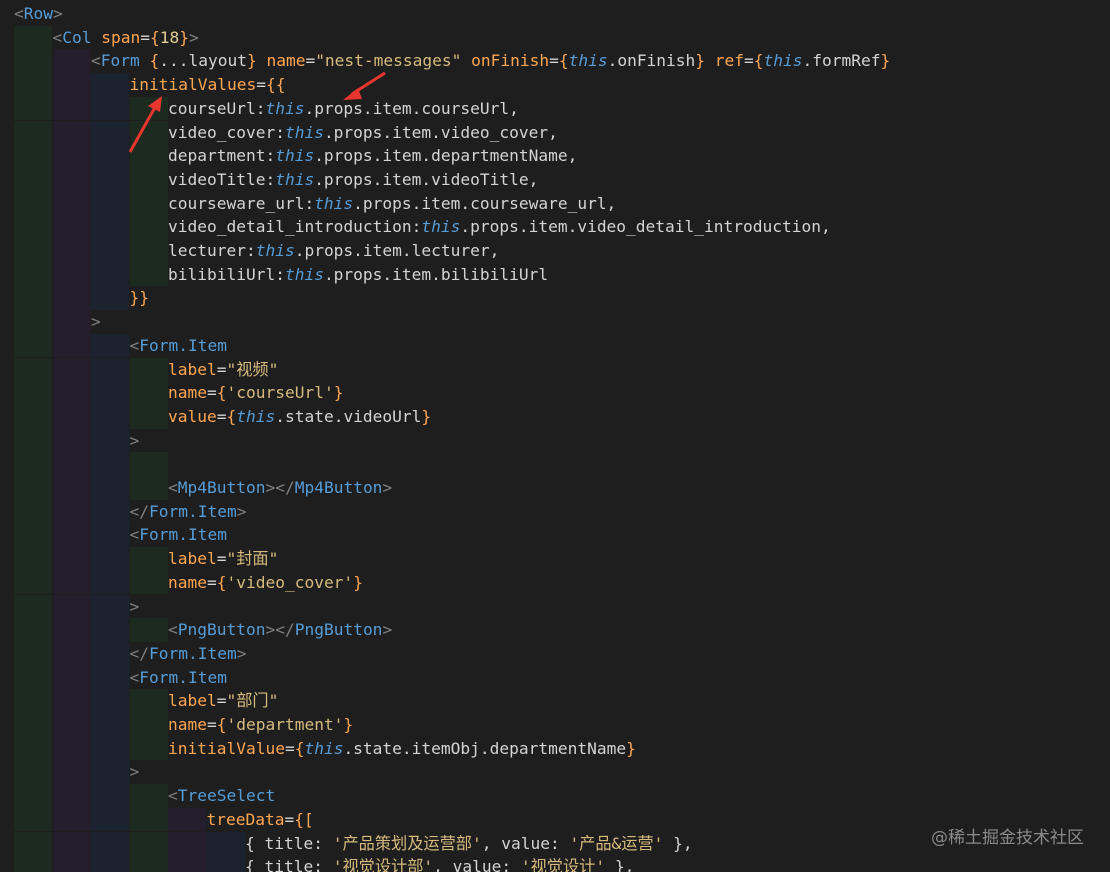 The height and width of the screenshot is (872, 1110). What do you see at coordinates (38, 13) in the screenshot?
I see `code-token: Row` at bounding box center [38, 13].